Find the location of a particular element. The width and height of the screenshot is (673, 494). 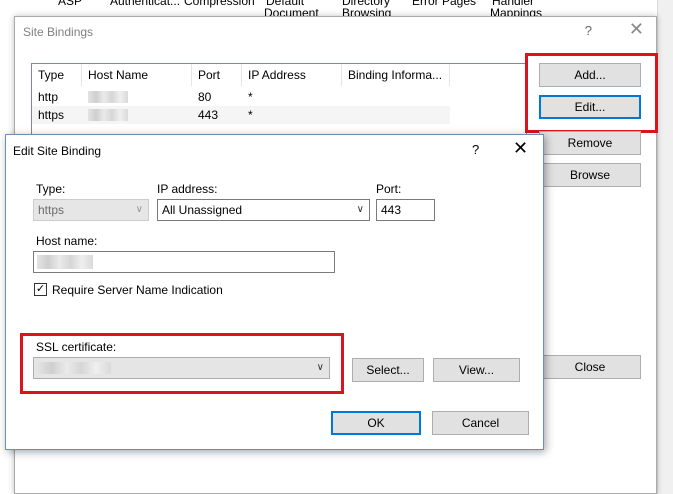

row-port: 80 is located at coordinates (205, 97).